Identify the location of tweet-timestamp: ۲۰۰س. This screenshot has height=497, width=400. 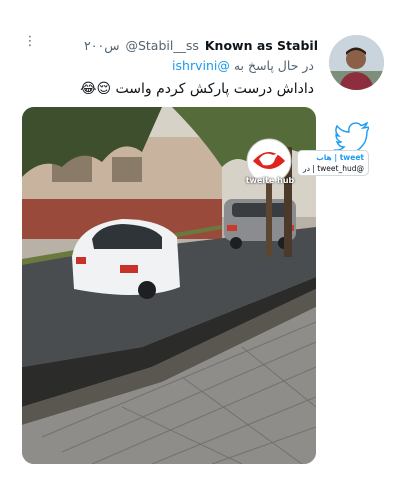
(101, 45).